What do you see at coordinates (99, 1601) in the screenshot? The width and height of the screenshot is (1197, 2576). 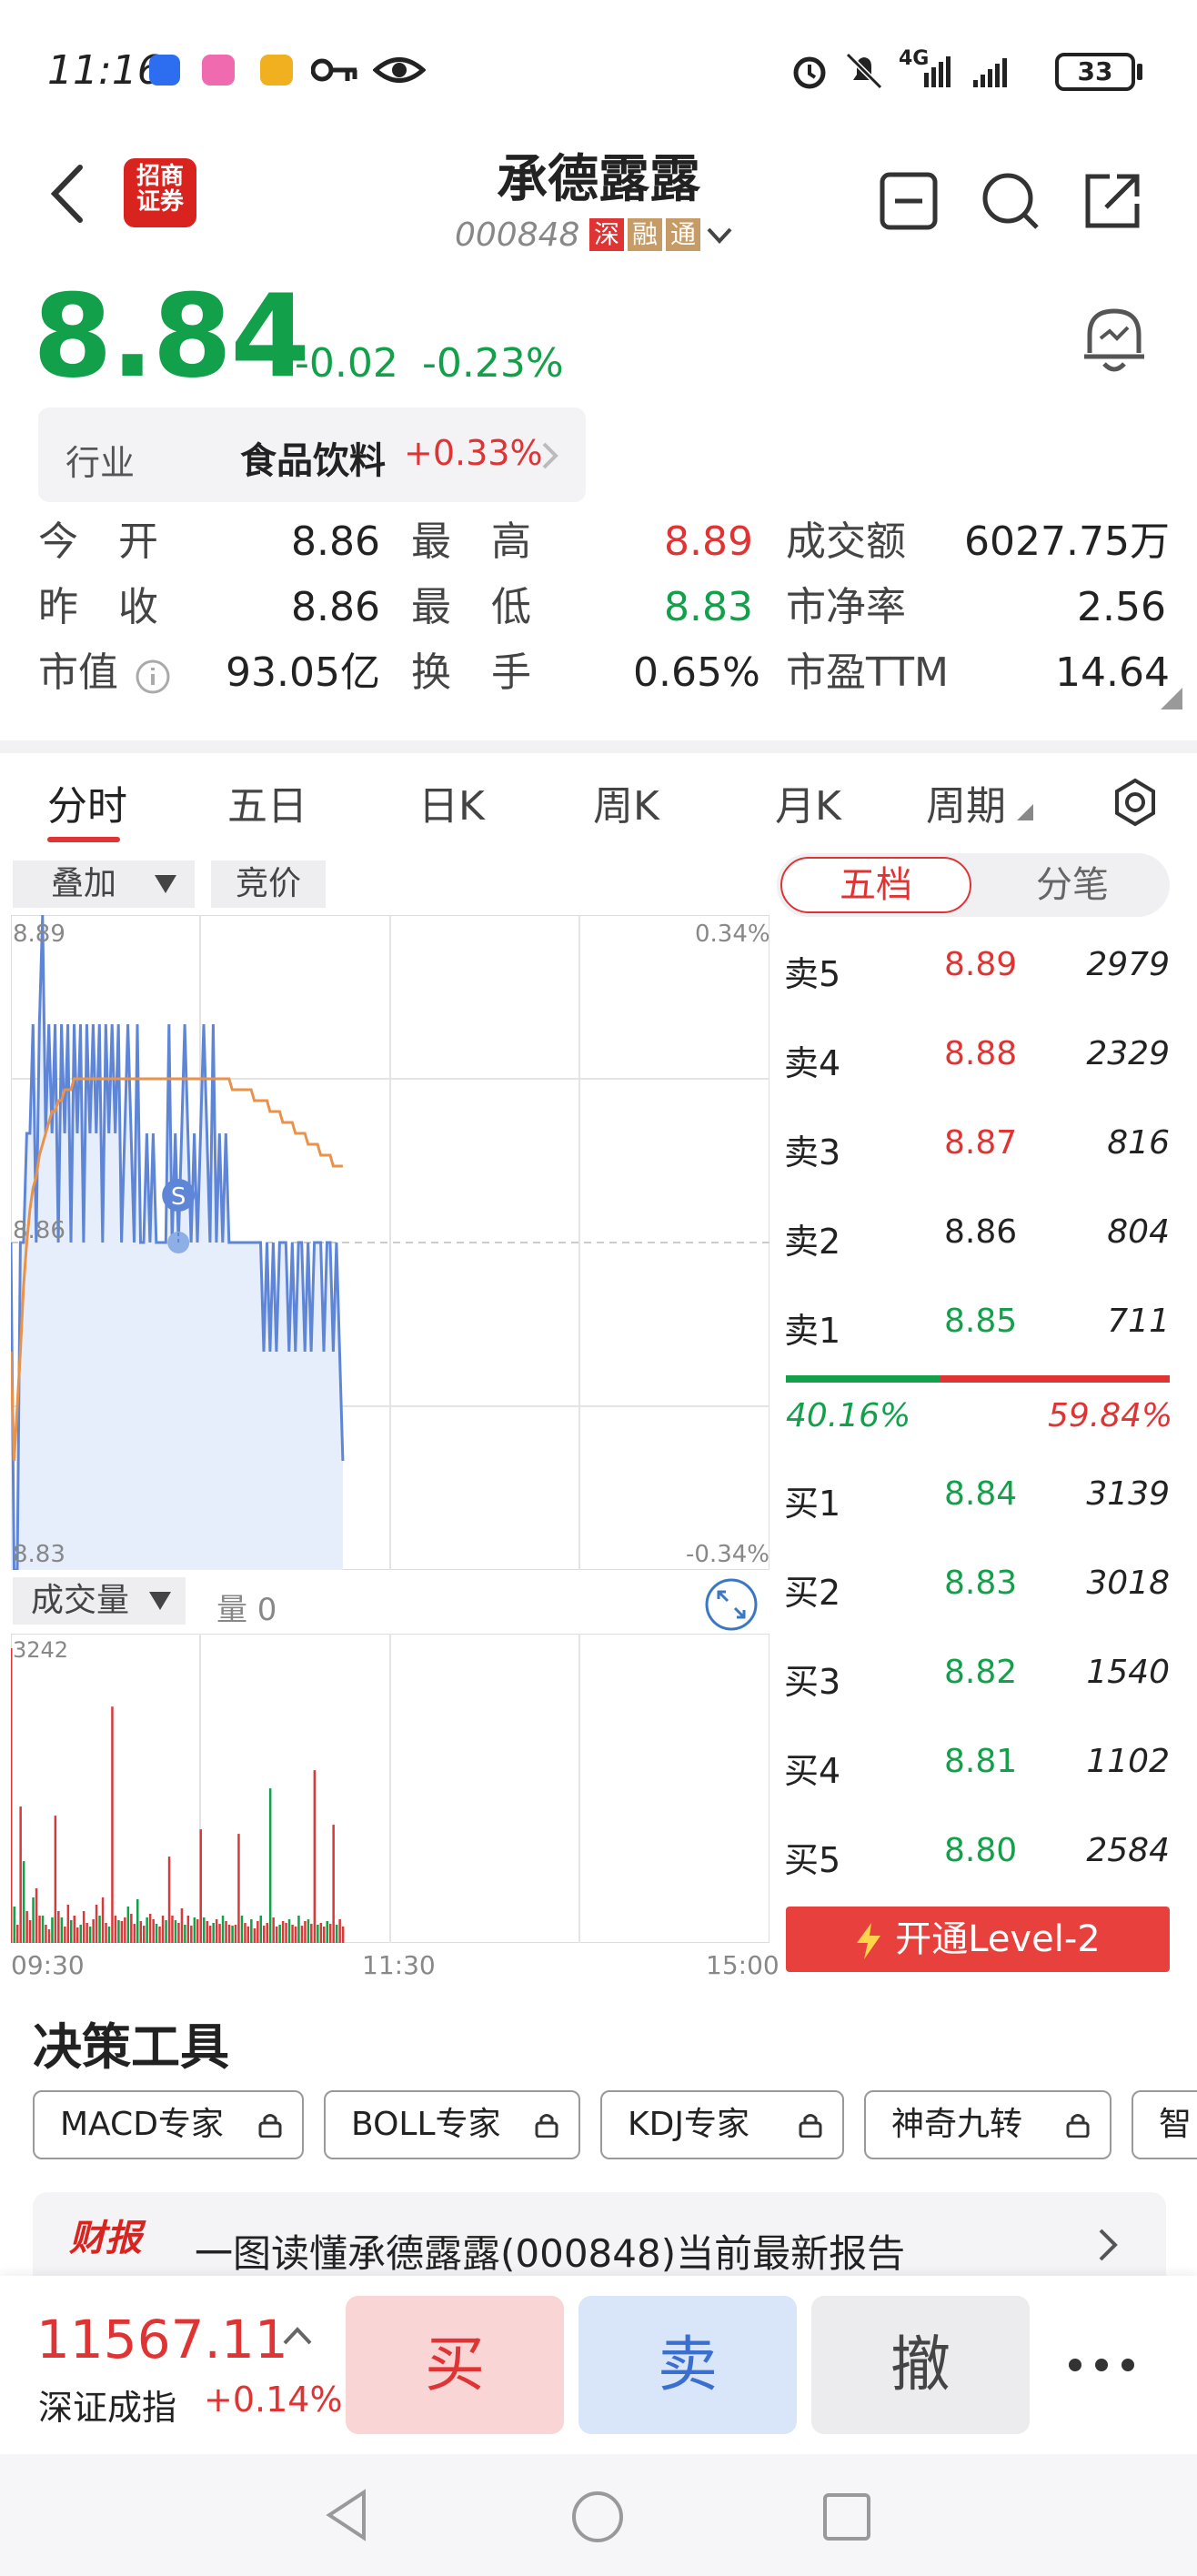 I see `volume-selector: 成交量` at bounding box center [99, 1601].